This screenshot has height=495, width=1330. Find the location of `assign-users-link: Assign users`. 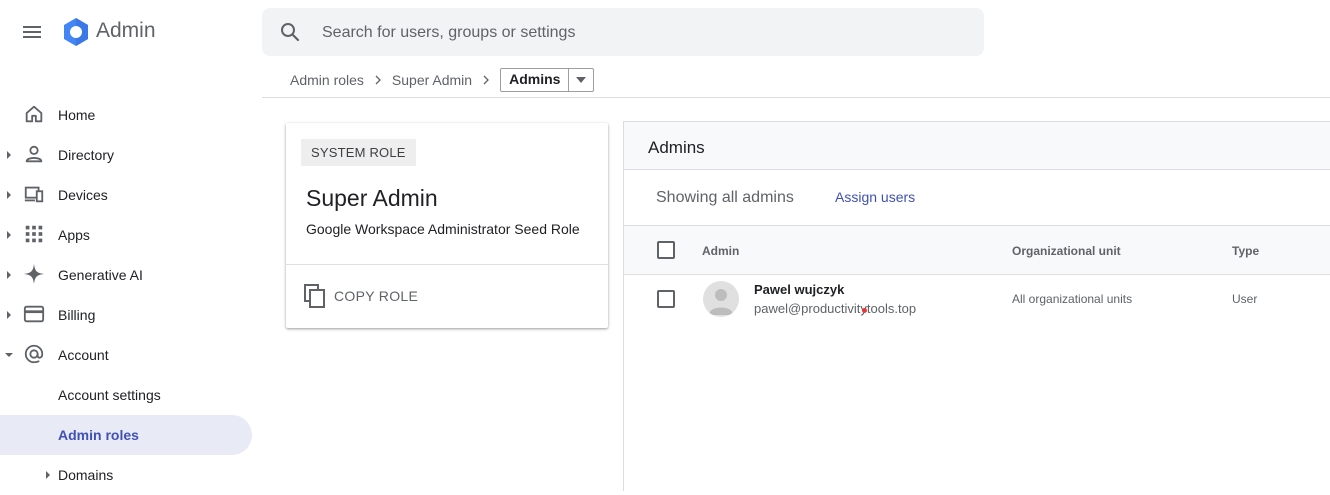

assign-users-link: Assign users is located at coordinates (875, 197).